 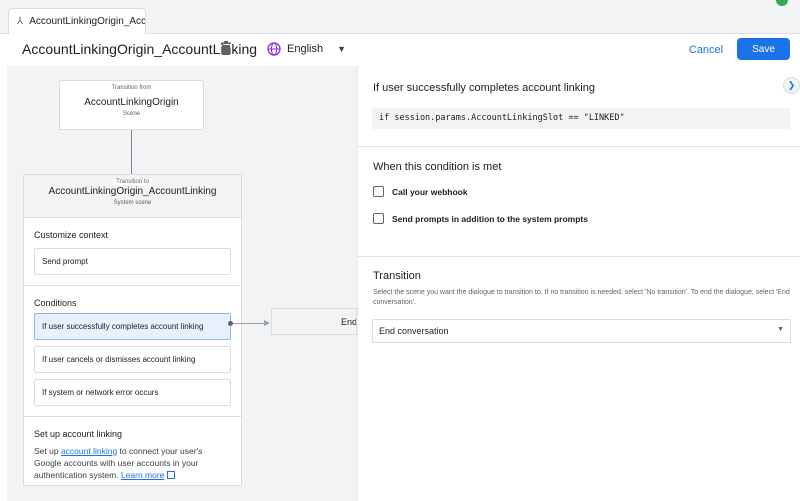 What do you see at coordinates (132, 203) in the screenshot?
I see `to-scene-type: System scene` at bounding box center [132, 203].